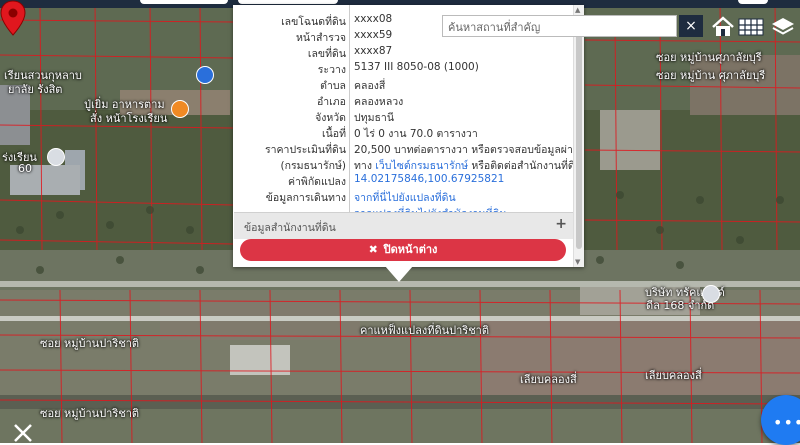 The width and height of the screenshot is (800, 445). Describe the element at coordinates (751, 27) in the screenshot. I see `grid-table-icon` at that location.